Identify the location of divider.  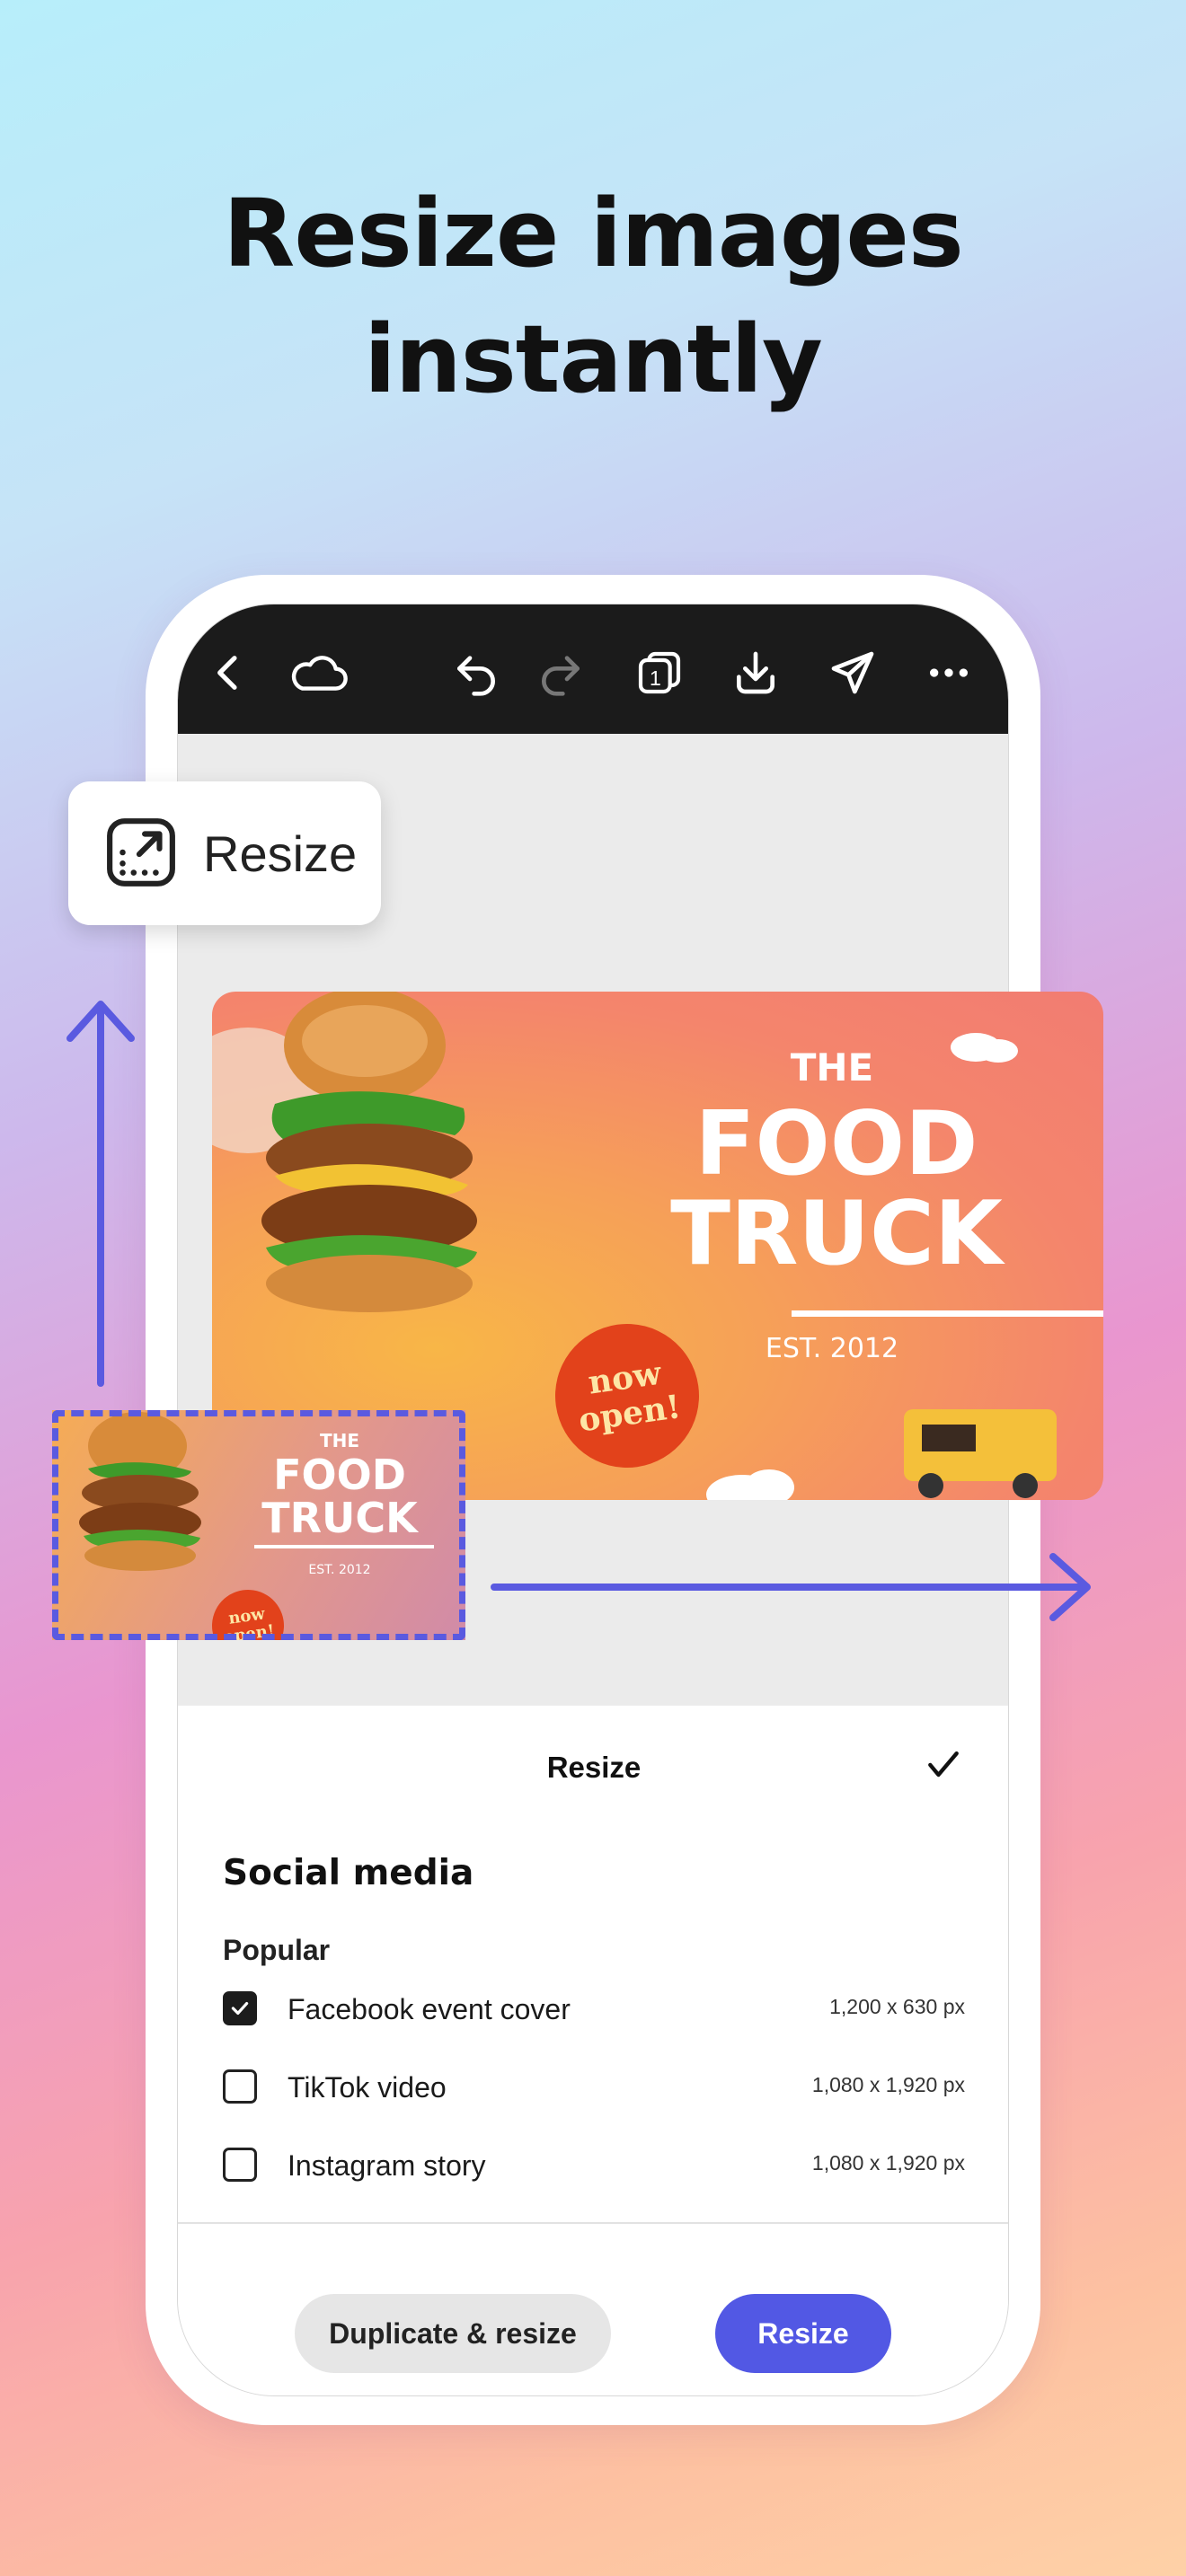
(593, 2223).